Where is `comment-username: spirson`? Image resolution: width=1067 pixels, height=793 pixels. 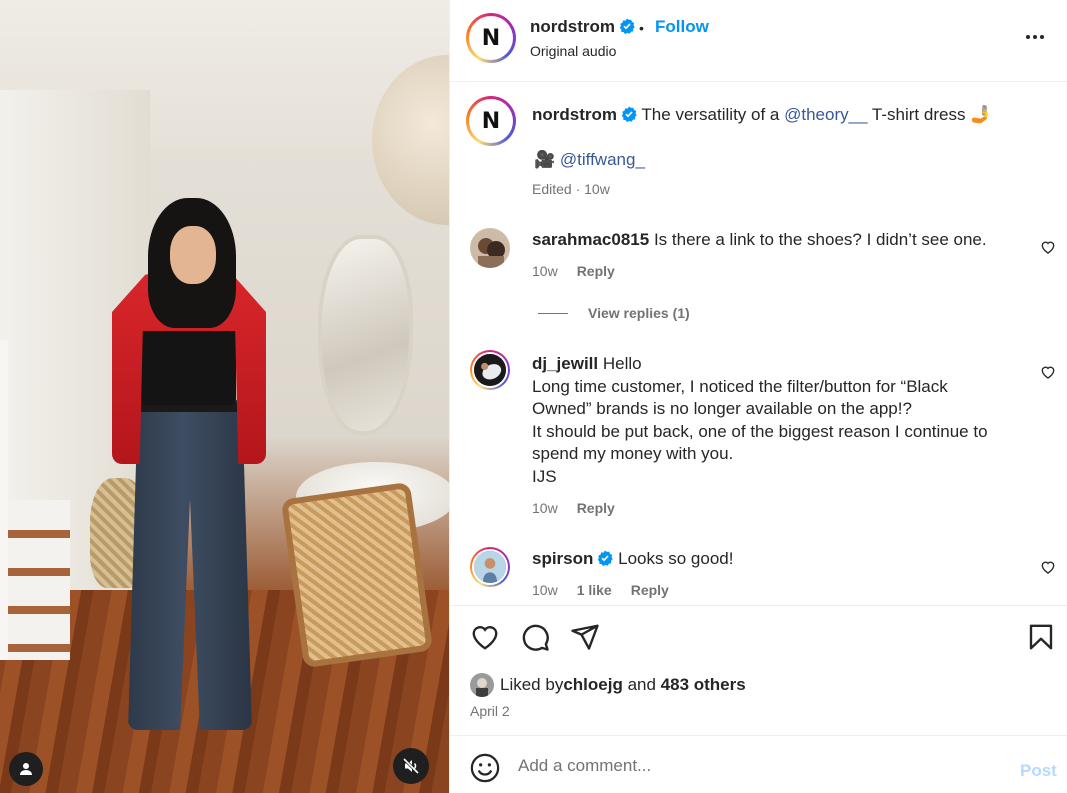 comment-username: spirson is located at coordinates (562, 558).